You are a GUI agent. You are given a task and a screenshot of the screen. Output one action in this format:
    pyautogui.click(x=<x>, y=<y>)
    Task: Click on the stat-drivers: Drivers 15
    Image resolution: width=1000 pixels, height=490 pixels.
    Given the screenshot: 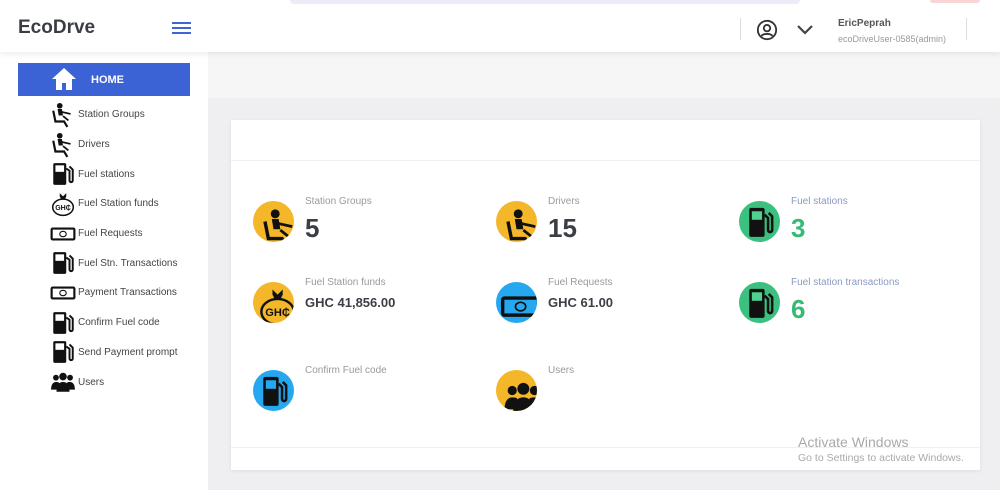 What is the action you would take?
    pyautogui.click(x=616, y=228)
    